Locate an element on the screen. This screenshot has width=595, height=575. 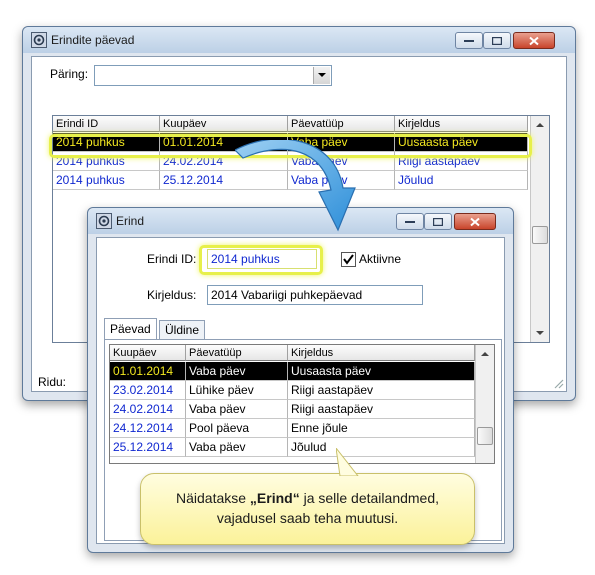
query-label: Päring: is located at coordinates (69, 74).